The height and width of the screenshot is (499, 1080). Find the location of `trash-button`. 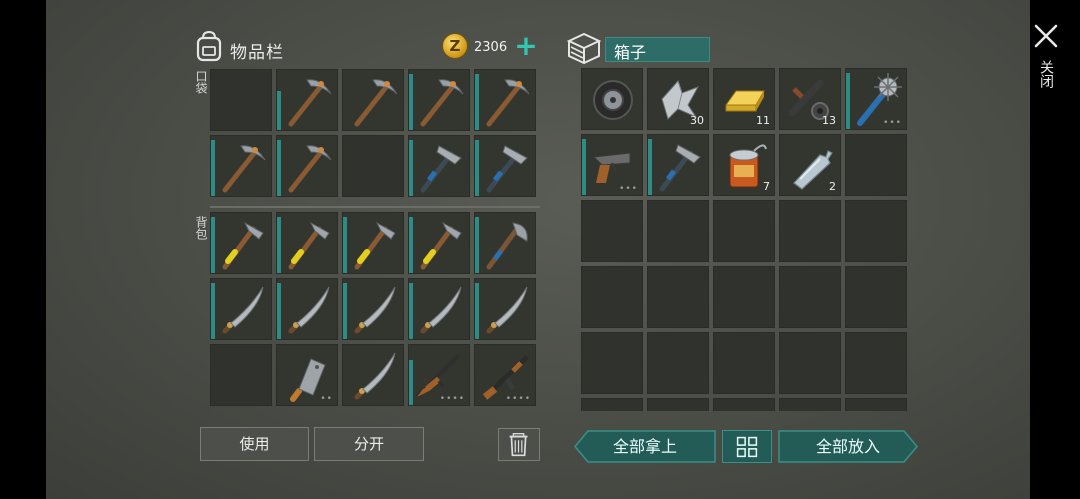

trash-button is located at coordinates (519, 444).